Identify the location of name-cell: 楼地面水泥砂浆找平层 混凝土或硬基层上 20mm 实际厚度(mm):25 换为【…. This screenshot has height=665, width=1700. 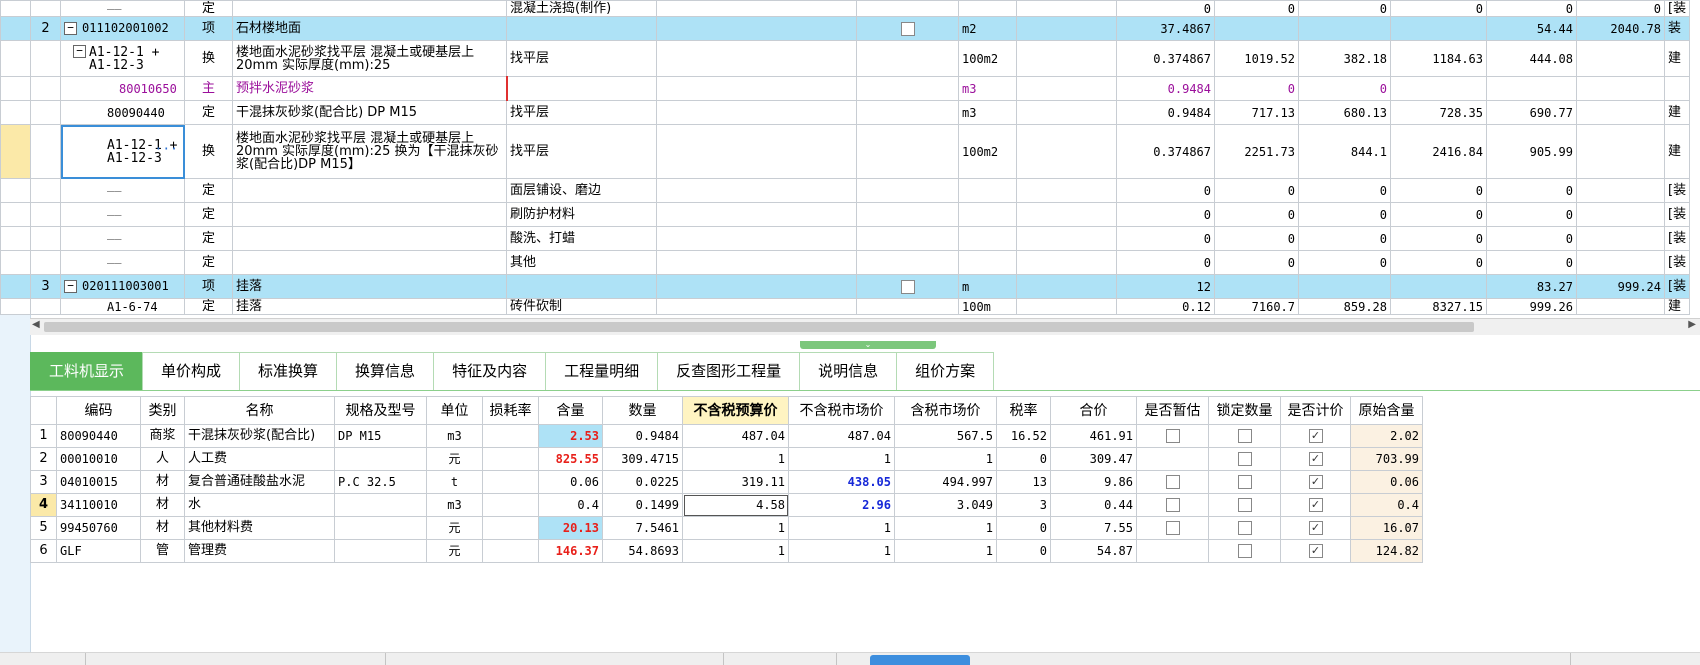
(369, 151).